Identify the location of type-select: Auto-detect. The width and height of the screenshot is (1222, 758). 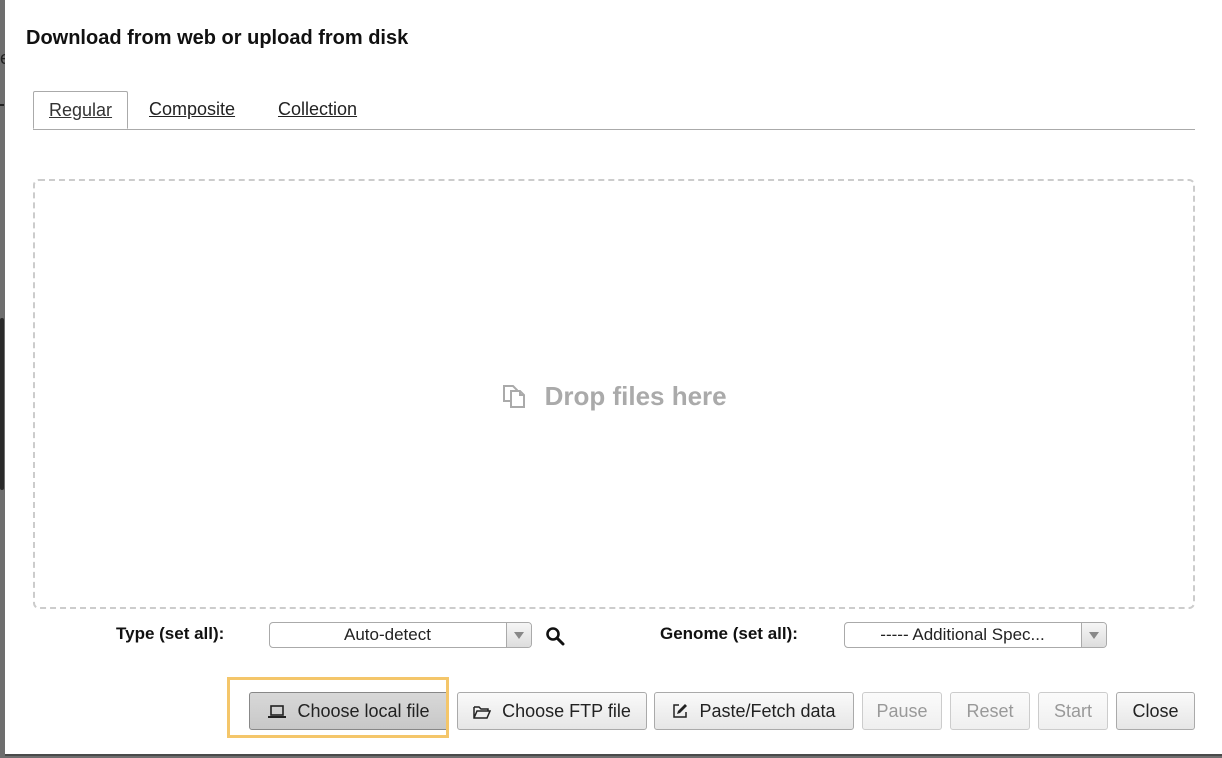
(400, 635).